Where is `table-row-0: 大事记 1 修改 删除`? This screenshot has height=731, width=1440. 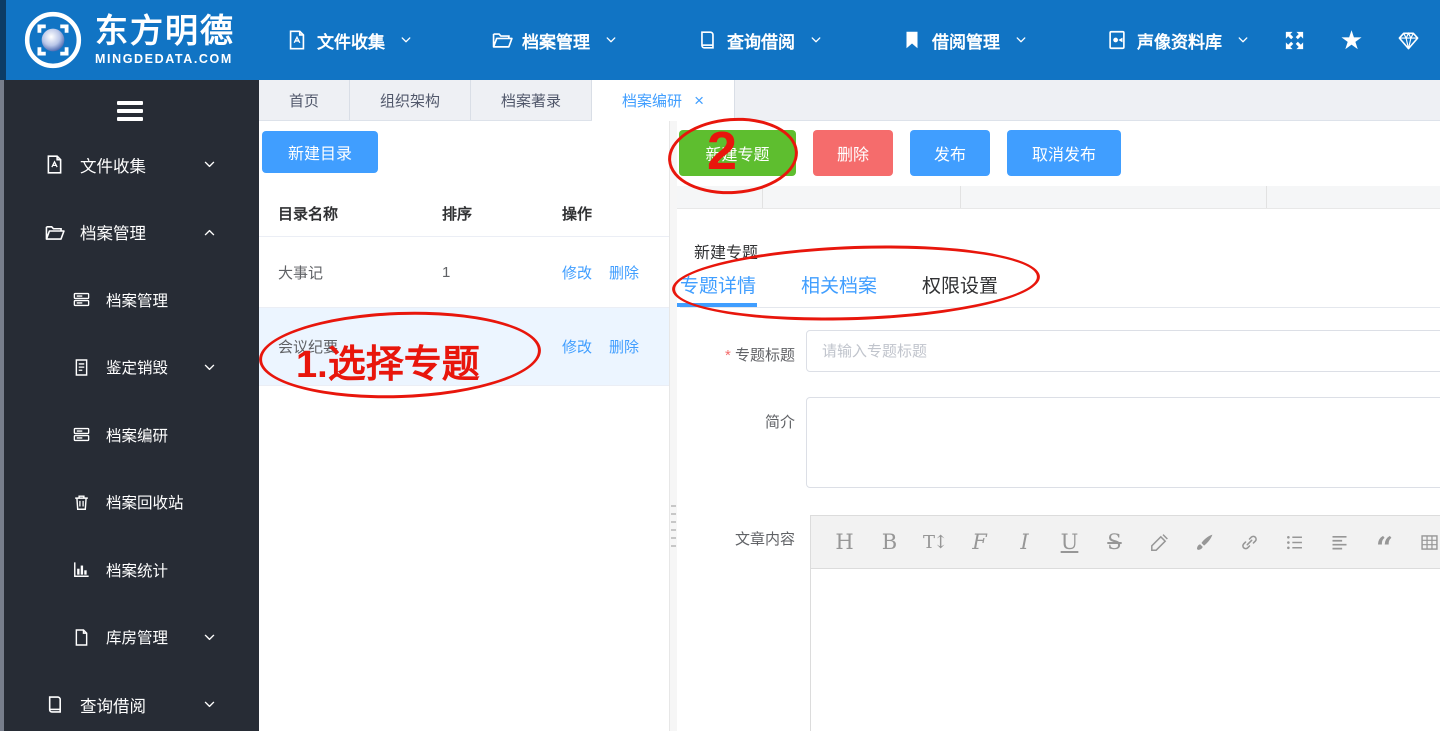
table-row-0: 大事记 1 修改 删除 is located at coordinates (464, 272).